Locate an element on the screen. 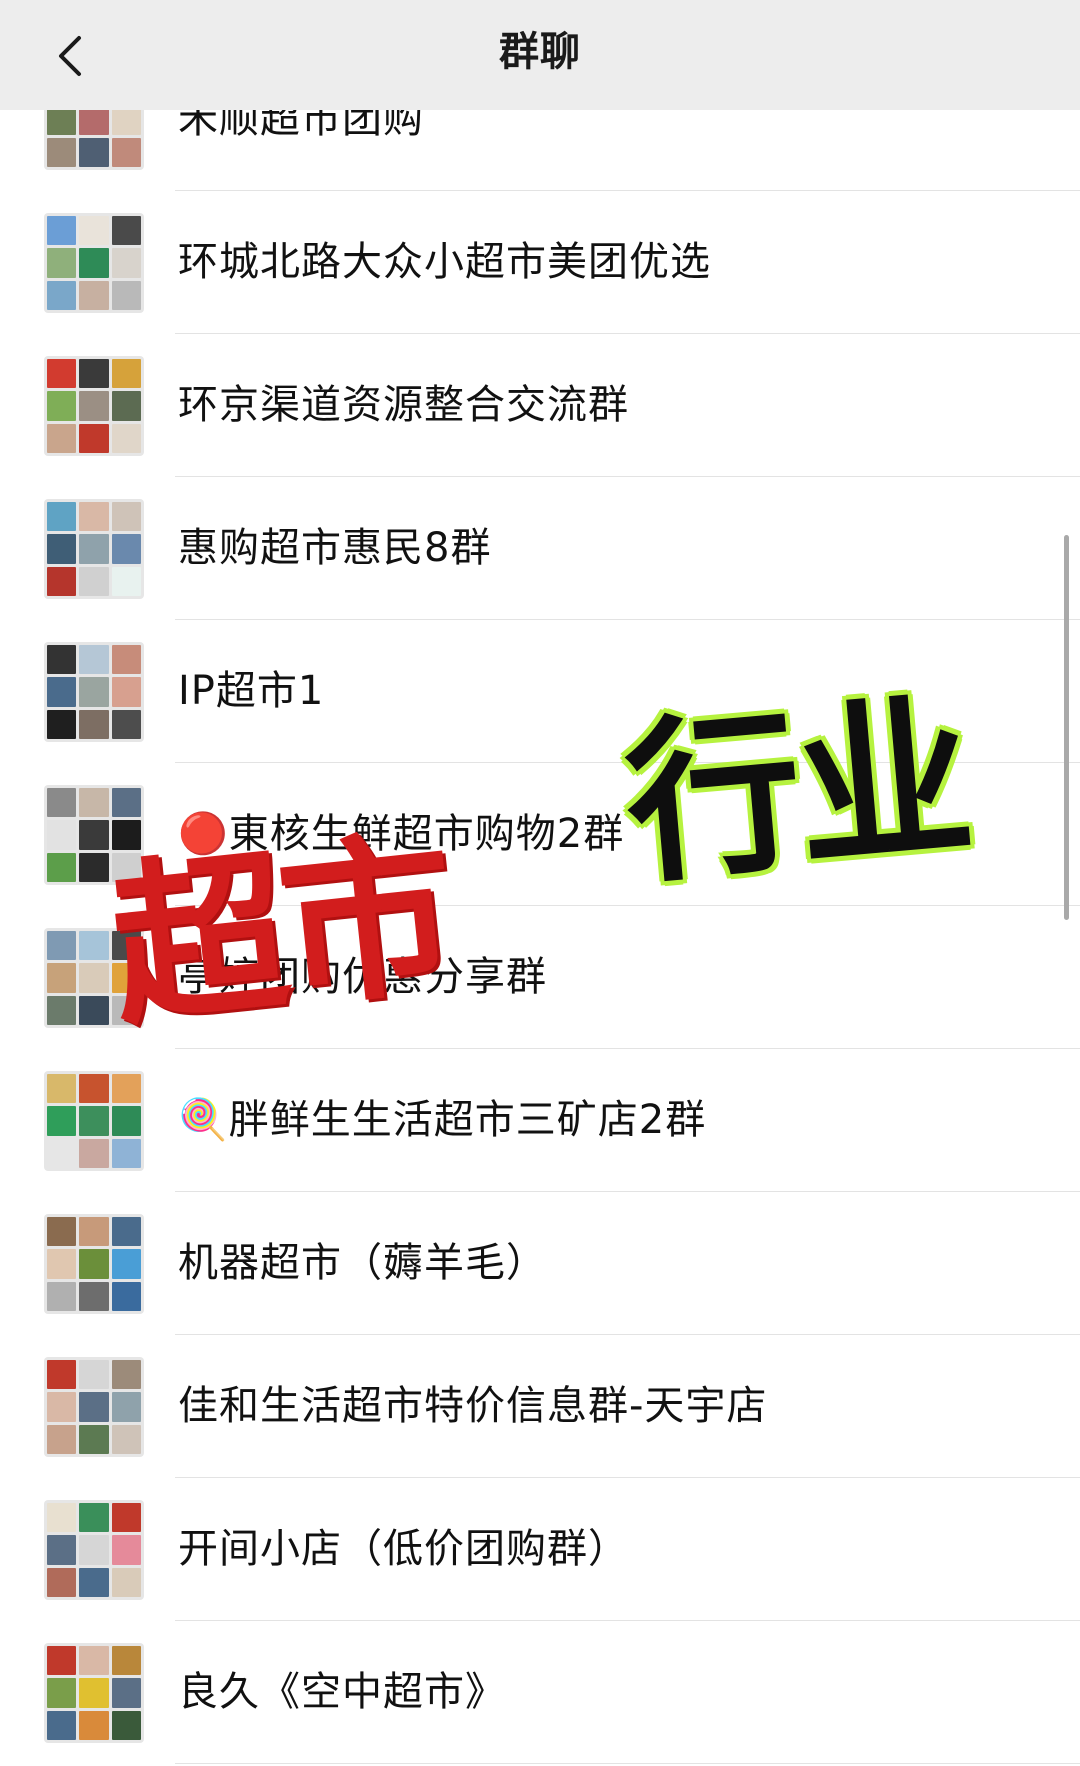 This screenshot has height=1766, width=1080. list-item: 环京渠道资源整合交流群 is located at coordinates (540, 405).